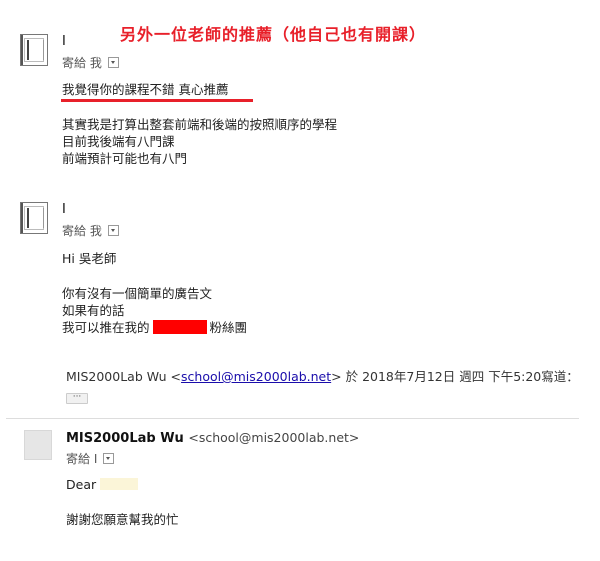 Image resolution: width=600 pixels, height=561 pixels. I want to click on message-text: 粉絲團, so click(228, 327).